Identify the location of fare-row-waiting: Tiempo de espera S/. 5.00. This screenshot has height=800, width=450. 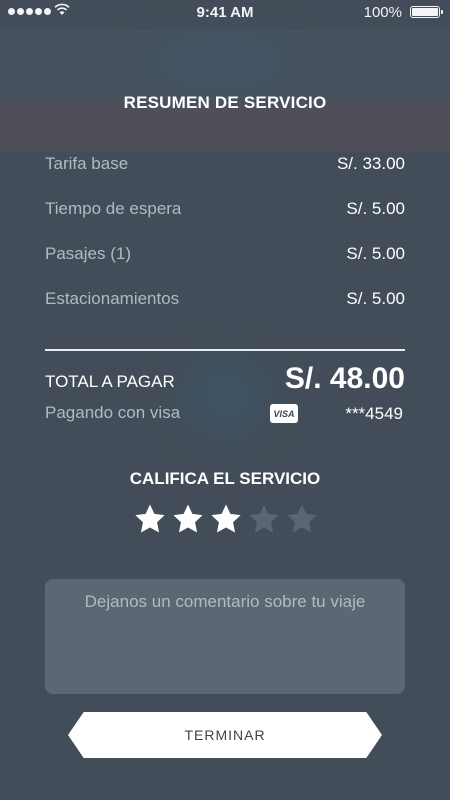
(225, 209).